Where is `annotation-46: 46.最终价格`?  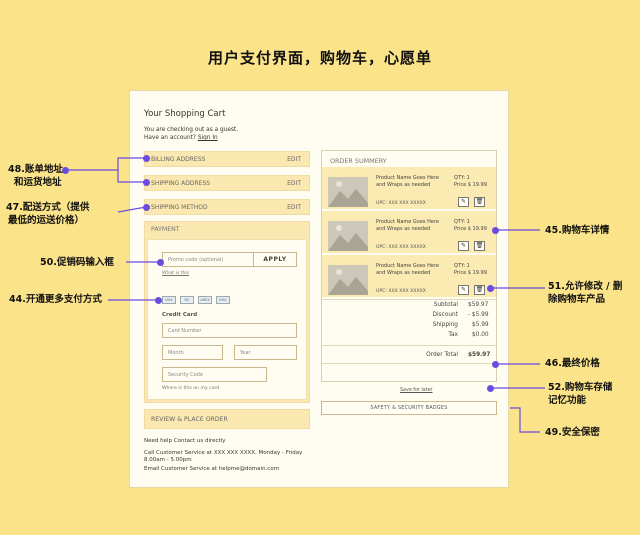
annotation-46: 46.最终价格 is located at coordinates (572, 363).